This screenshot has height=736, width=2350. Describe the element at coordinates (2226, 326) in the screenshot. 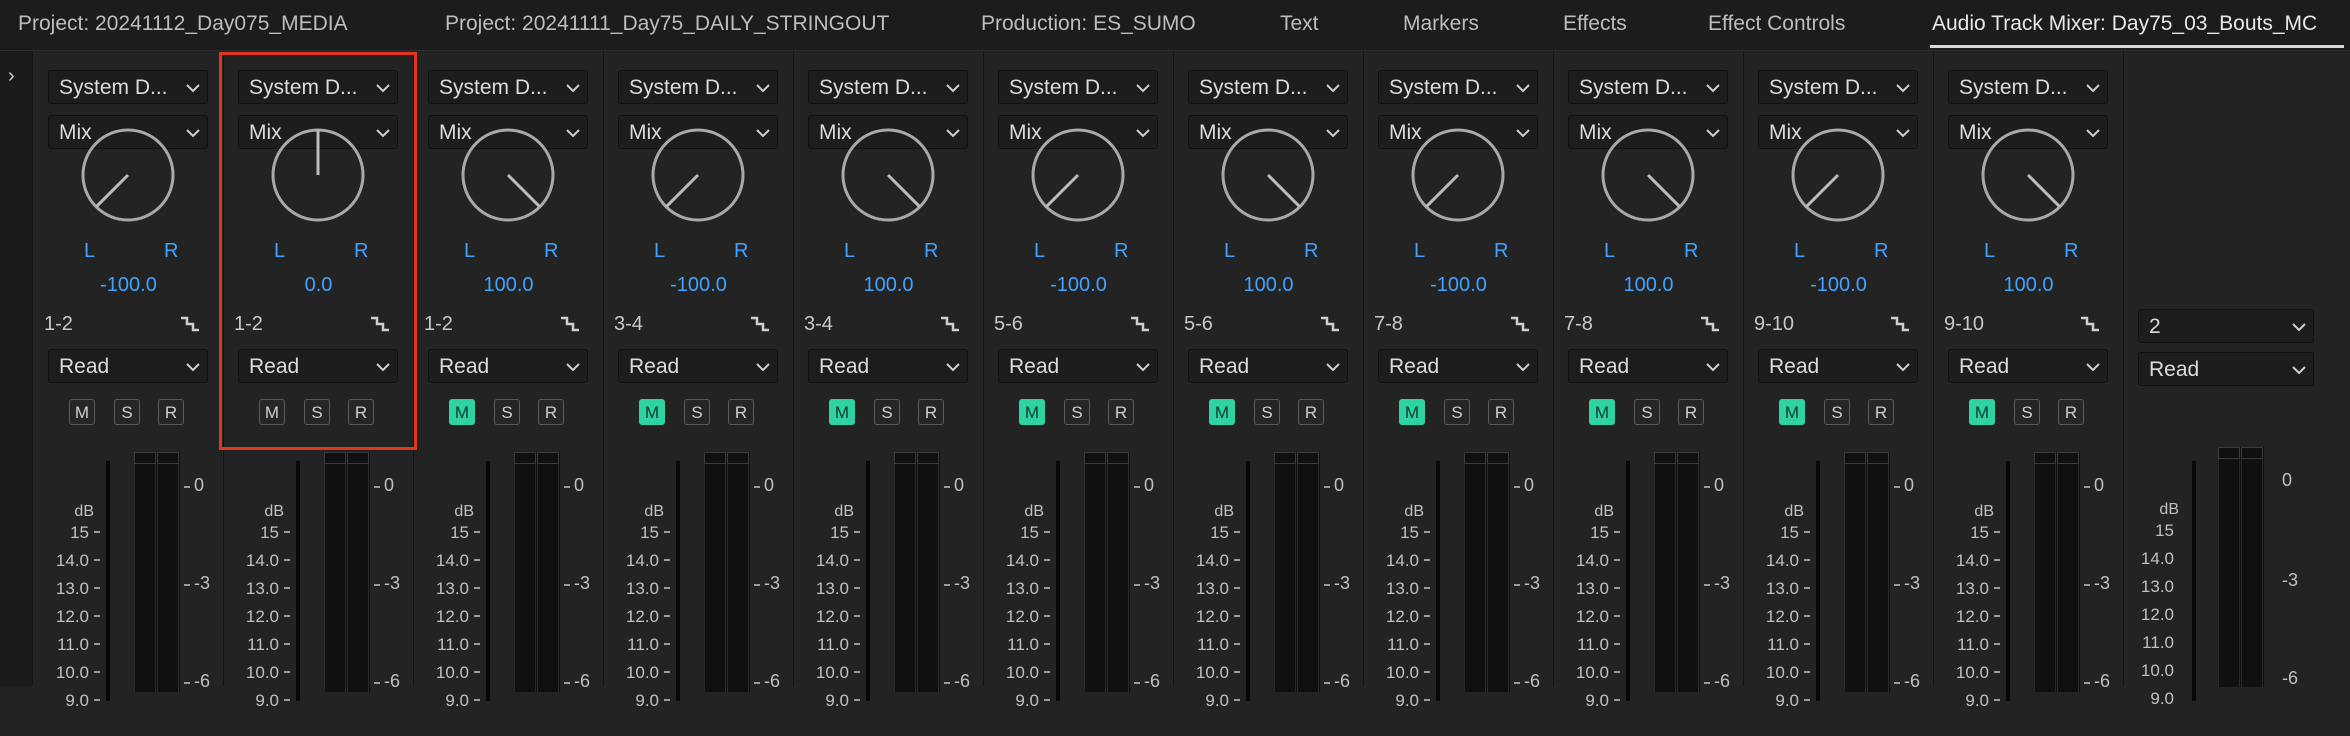

I see `master-channel-select: 2` at that location.